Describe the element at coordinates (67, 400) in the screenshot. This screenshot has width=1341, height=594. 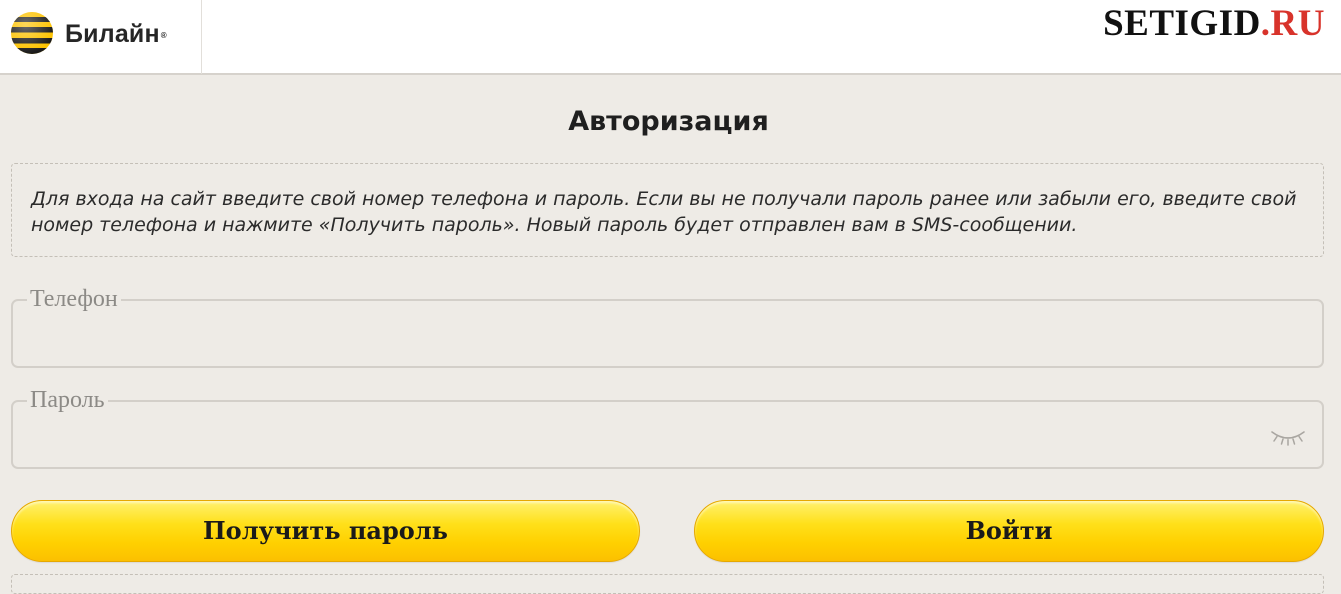
I see `password-label: Пароль` at that location.